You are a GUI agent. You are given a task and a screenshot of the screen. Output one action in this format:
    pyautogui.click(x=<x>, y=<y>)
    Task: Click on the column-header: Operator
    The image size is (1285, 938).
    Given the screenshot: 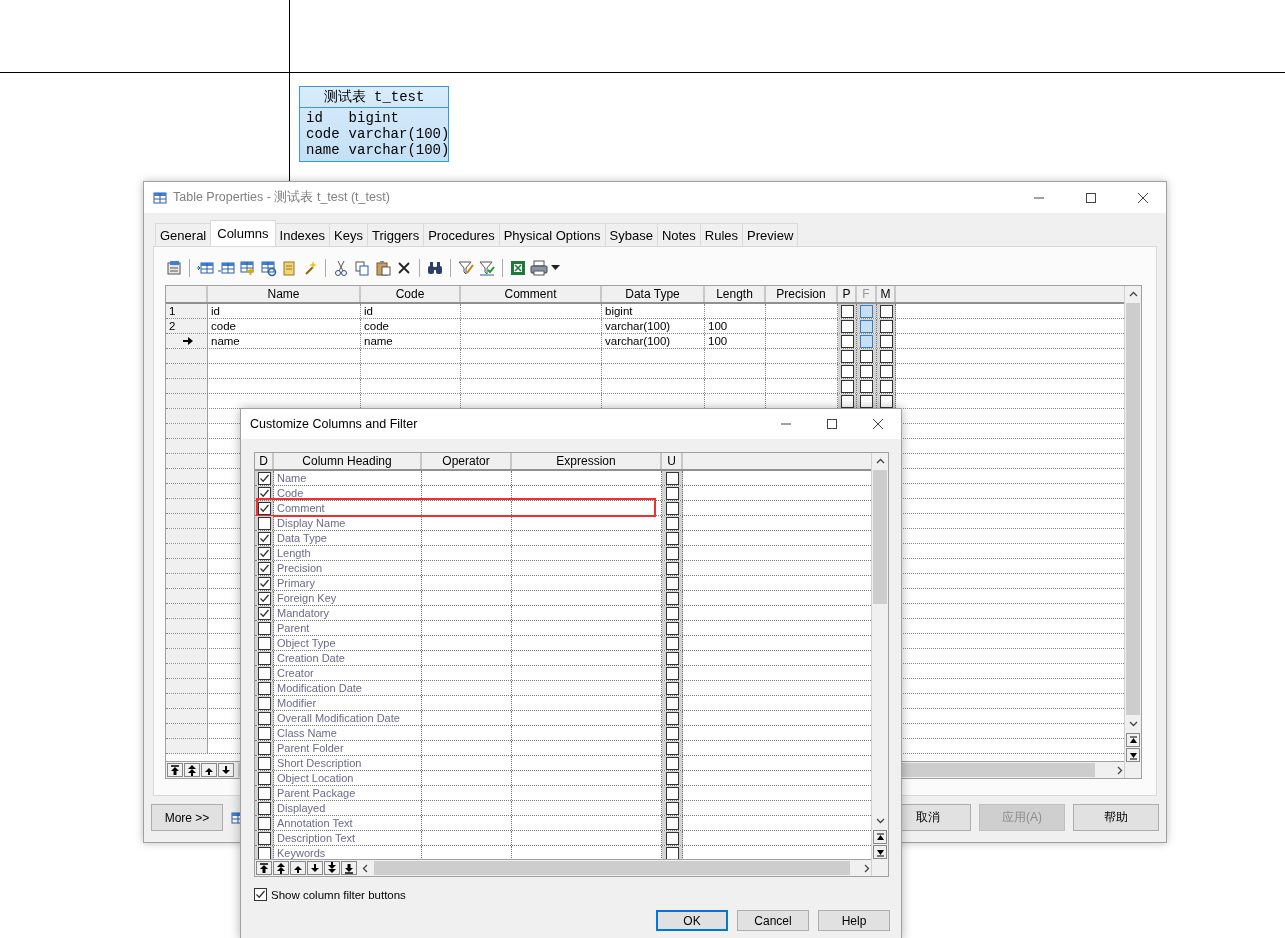 What is the action you would take?
    pyautogui.click(x=467, y=461)
    